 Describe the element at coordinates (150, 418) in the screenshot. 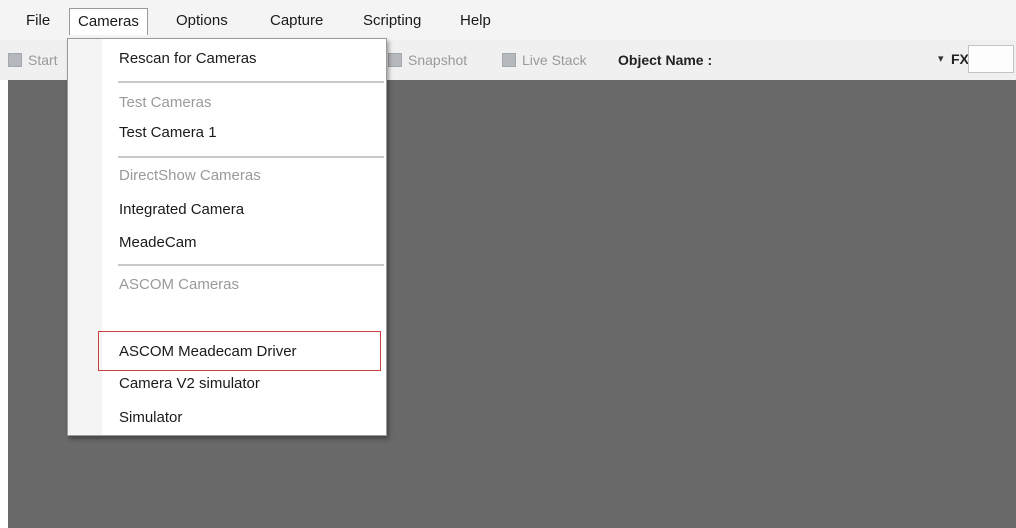

I see `simulator-item: Simulator` at that location.